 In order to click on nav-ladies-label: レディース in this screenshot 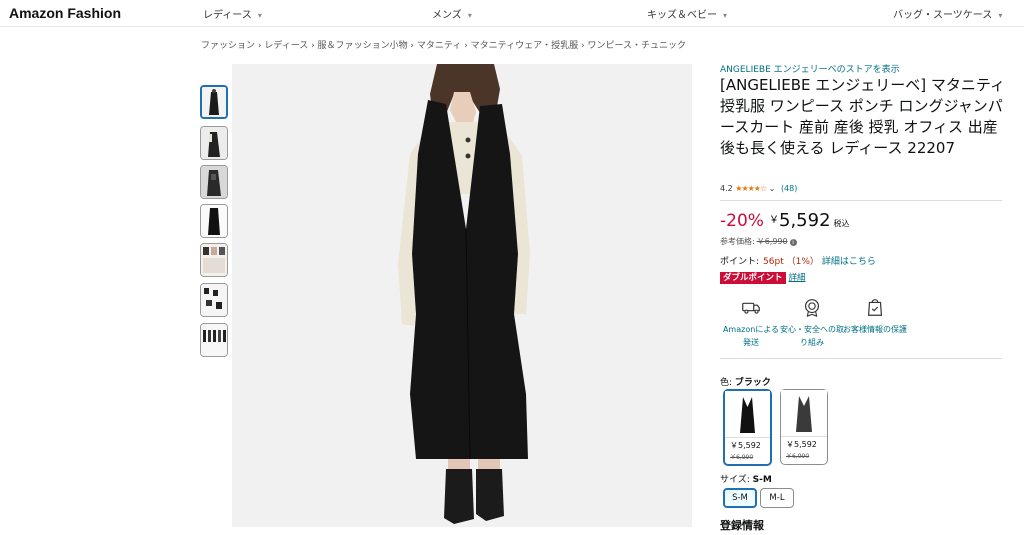, I will do `click(227, 15)`.